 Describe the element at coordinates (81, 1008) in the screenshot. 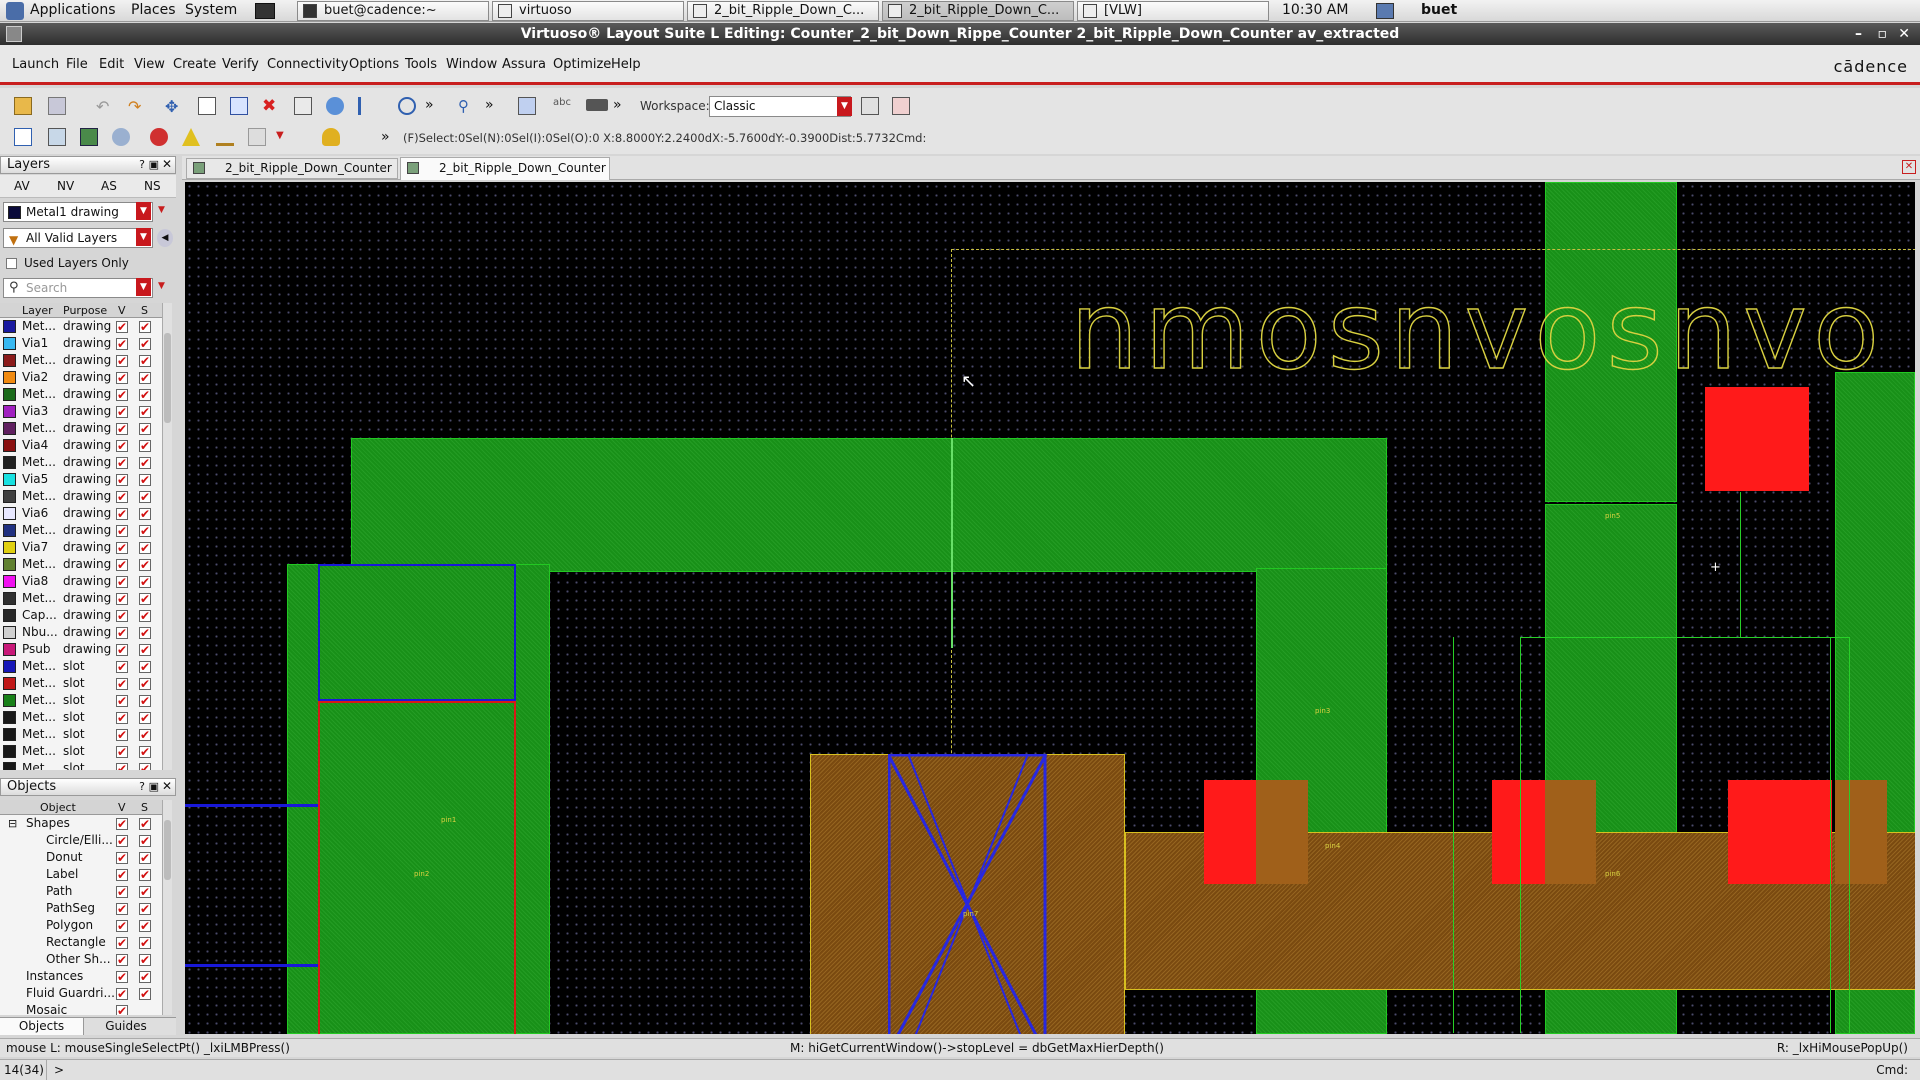

I see `object-row: Mosaic` at that location.